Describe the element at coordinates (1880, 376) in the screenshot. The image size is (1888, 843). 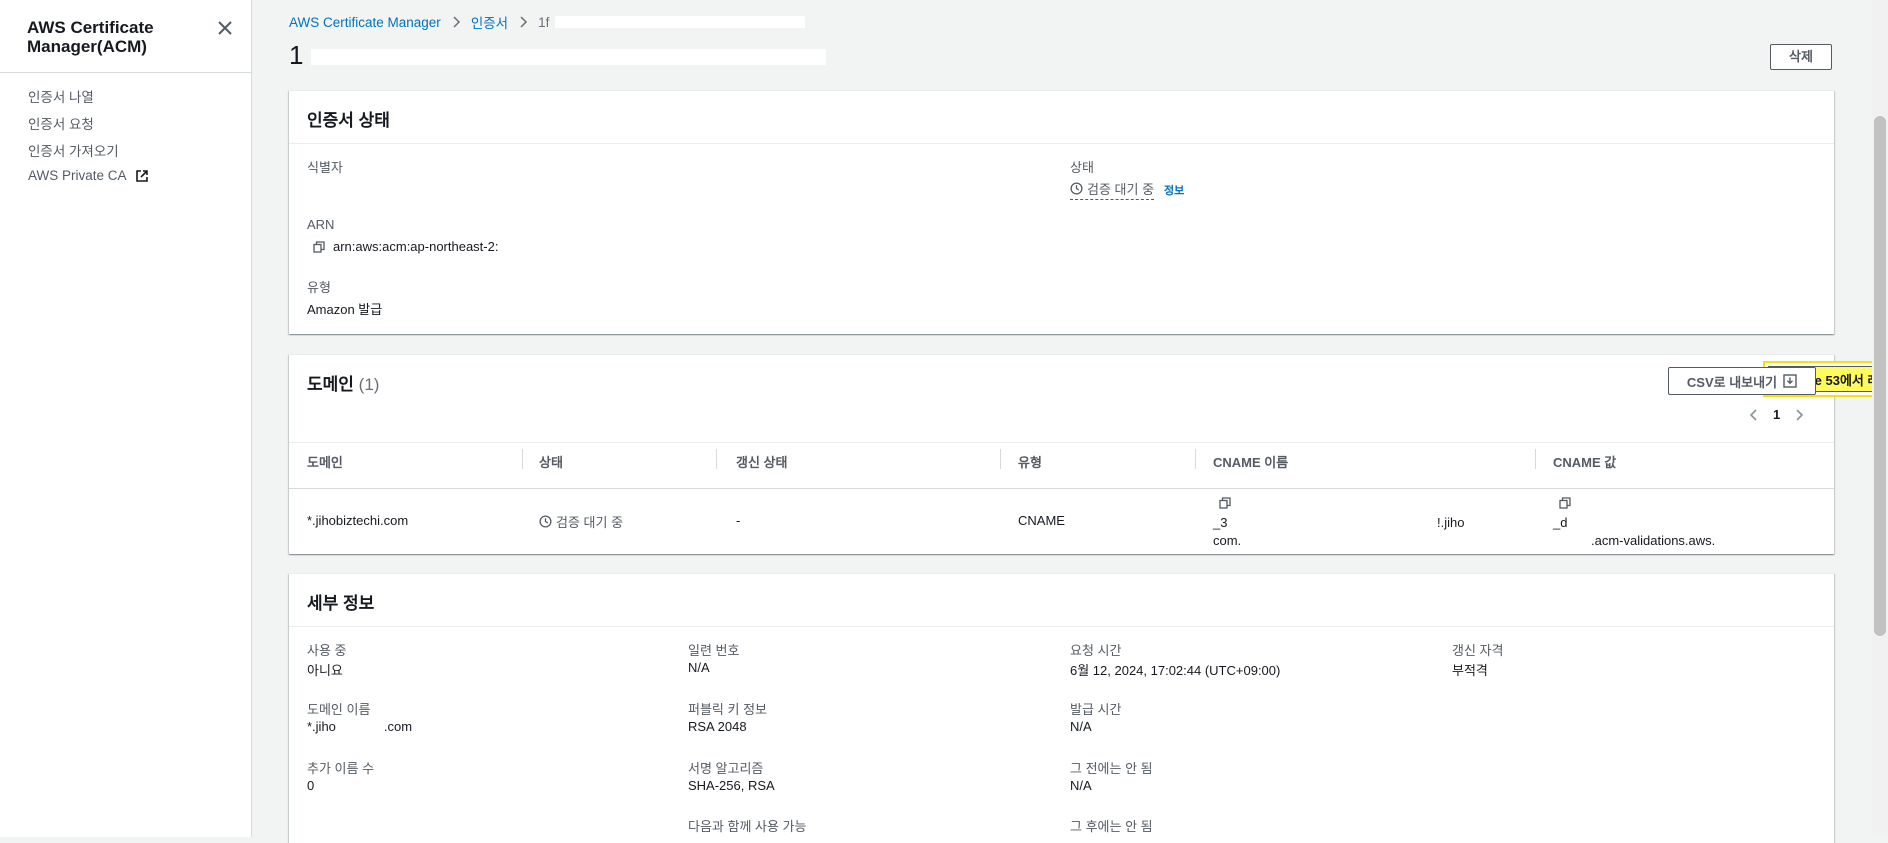
I see `scrollbar-thumb` at that location.